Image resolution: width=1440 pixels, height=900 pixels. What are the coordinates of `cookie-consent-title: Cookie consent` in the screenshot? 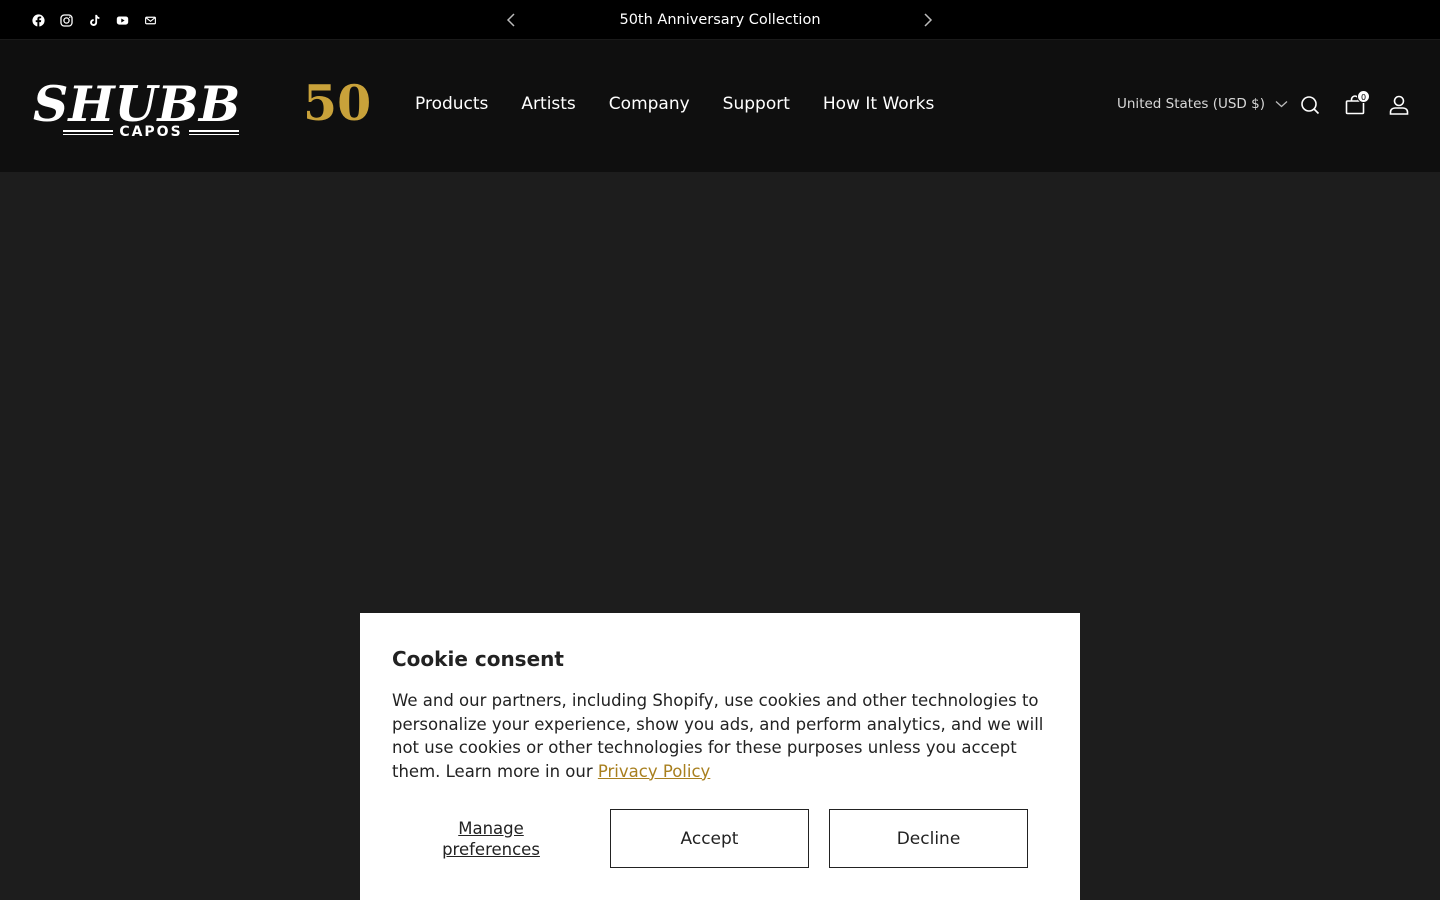 It's located at (478, 659).